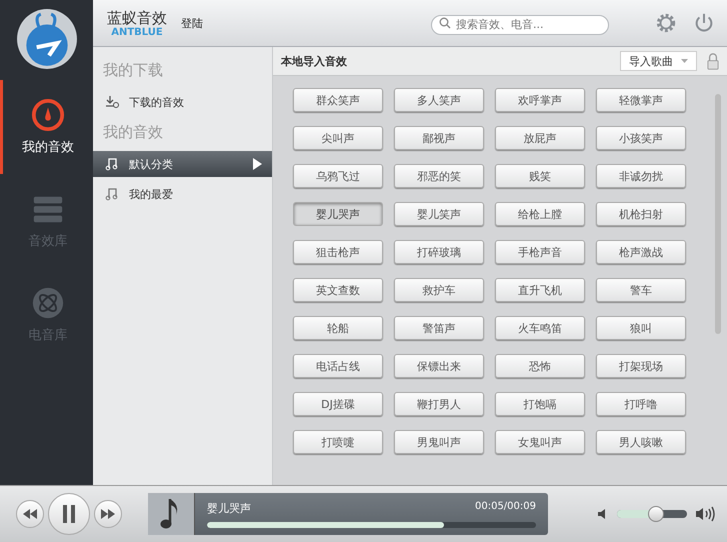  Describe the element at coordinates (133, 132) in the screenshot. I see `section-title: 我的音效` at that location.